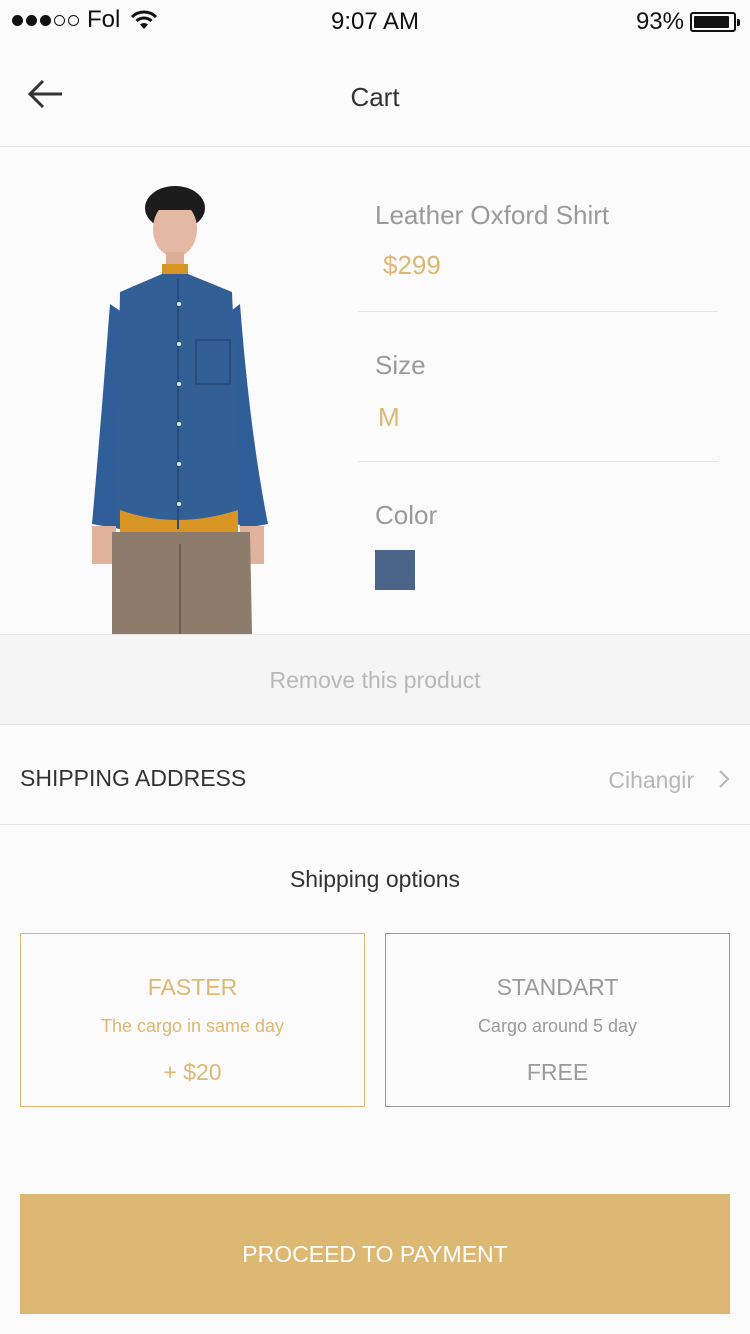 The image size is (750, 1334). Describe the element at coordinates (715, 22) in the screenshot. I see `battery-icon` at that location.